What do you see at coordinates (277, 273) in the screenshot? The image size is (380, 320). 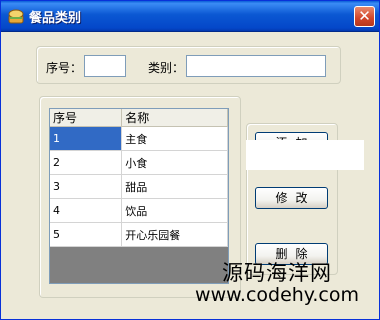 I see `watermark-line1: 源码海洋网` at bounding box center [277, 273].